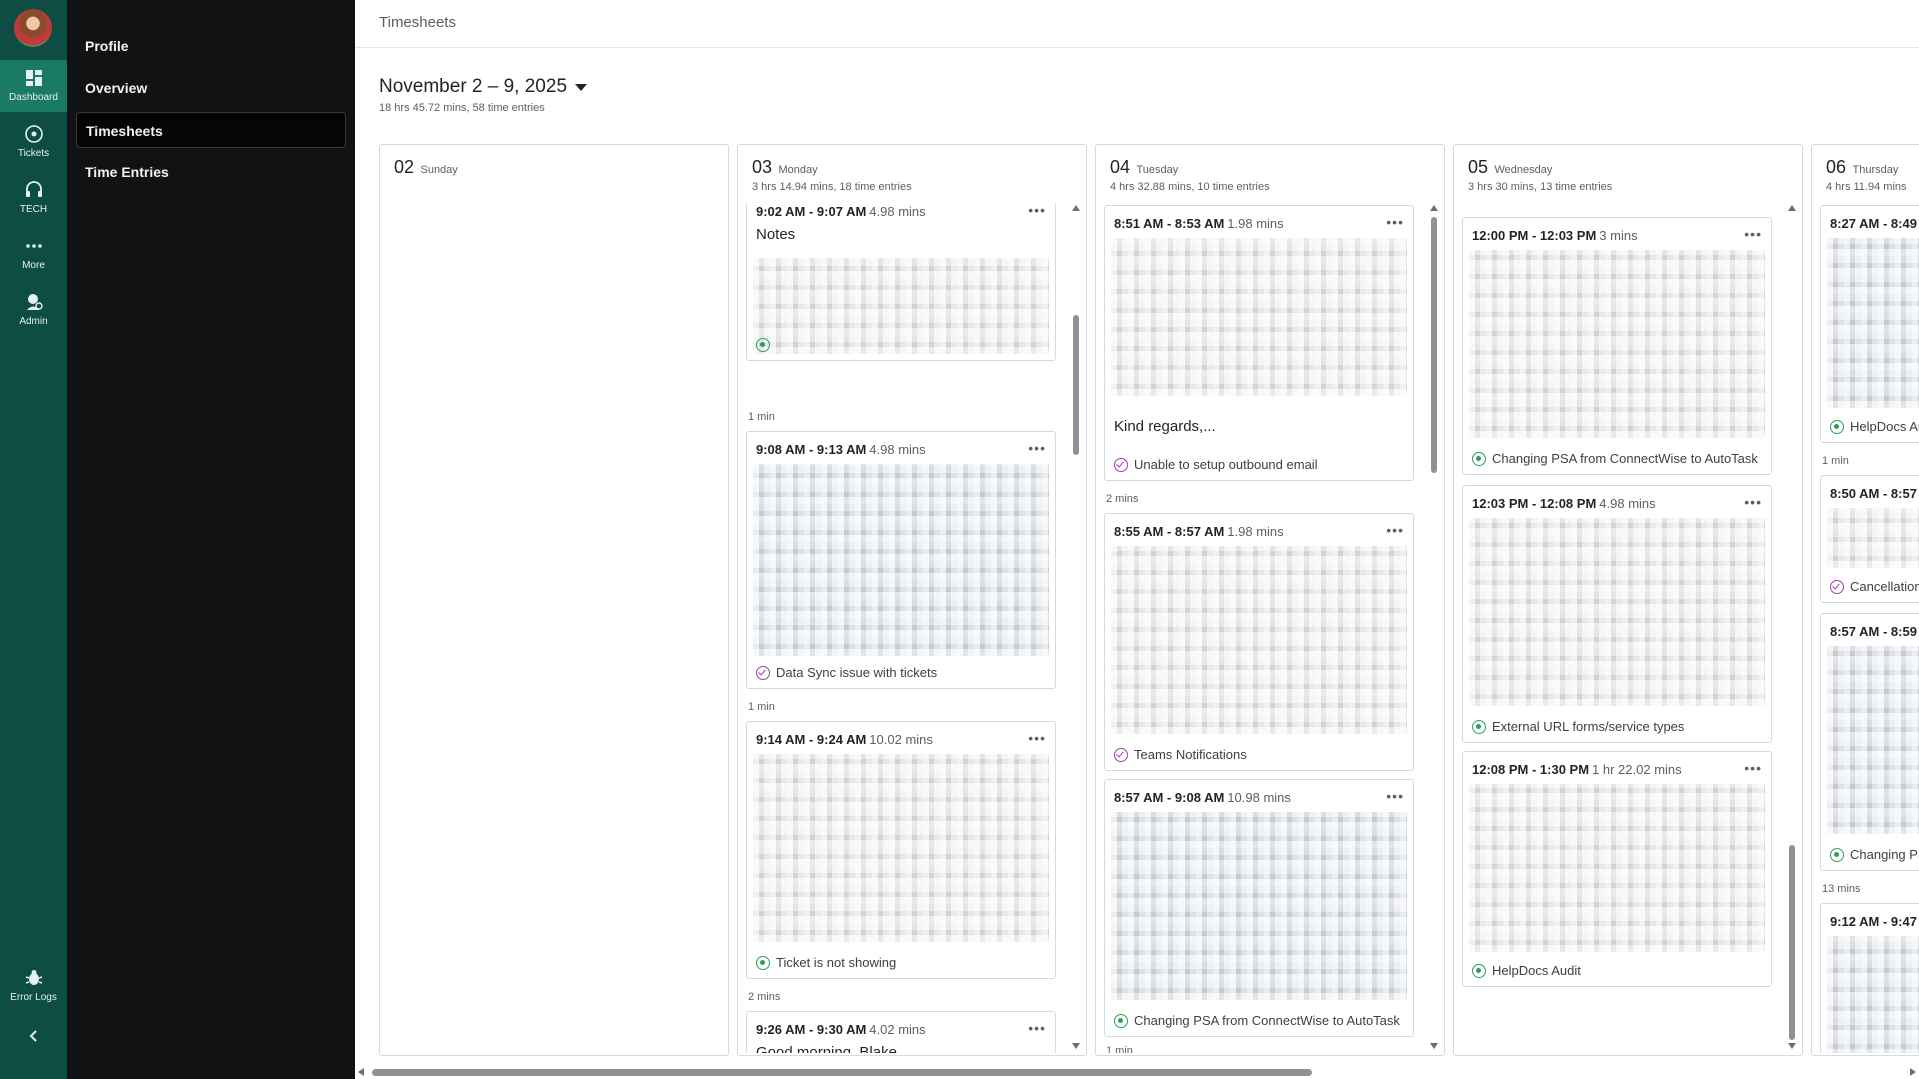 The image size is (1919, 1079). I want to click on entry-duration: 1 hr 22.02 mins, so click(1637, 769).